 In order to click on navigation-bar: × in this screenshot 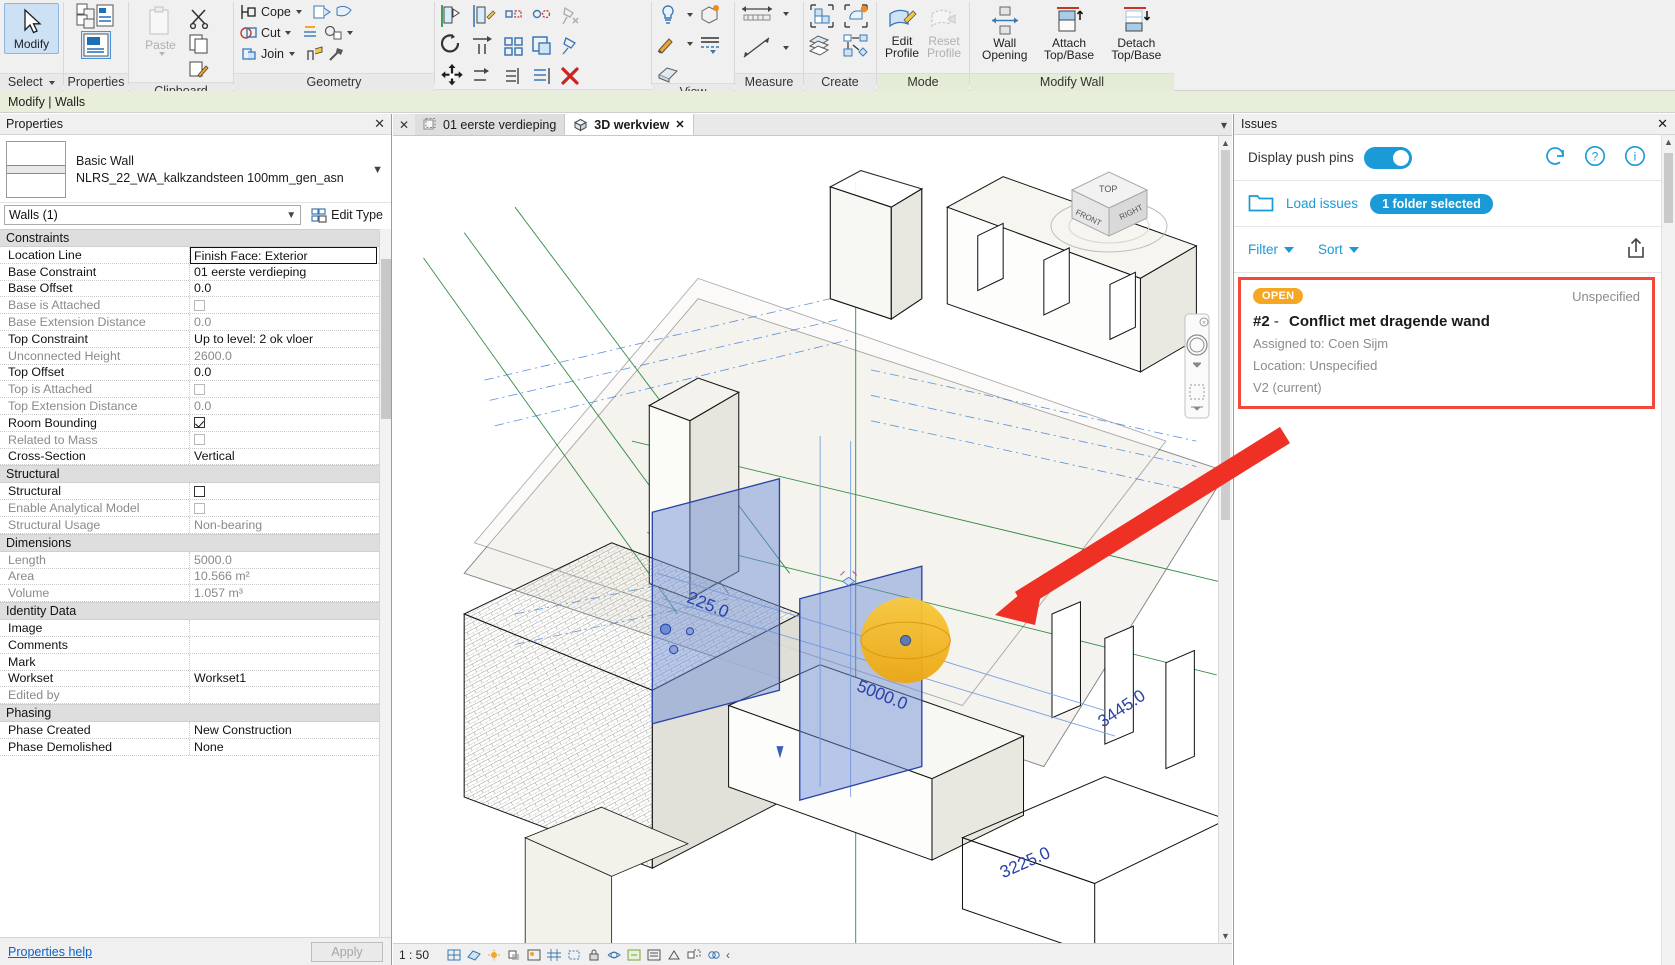, I will do `click(1197, 366)`.